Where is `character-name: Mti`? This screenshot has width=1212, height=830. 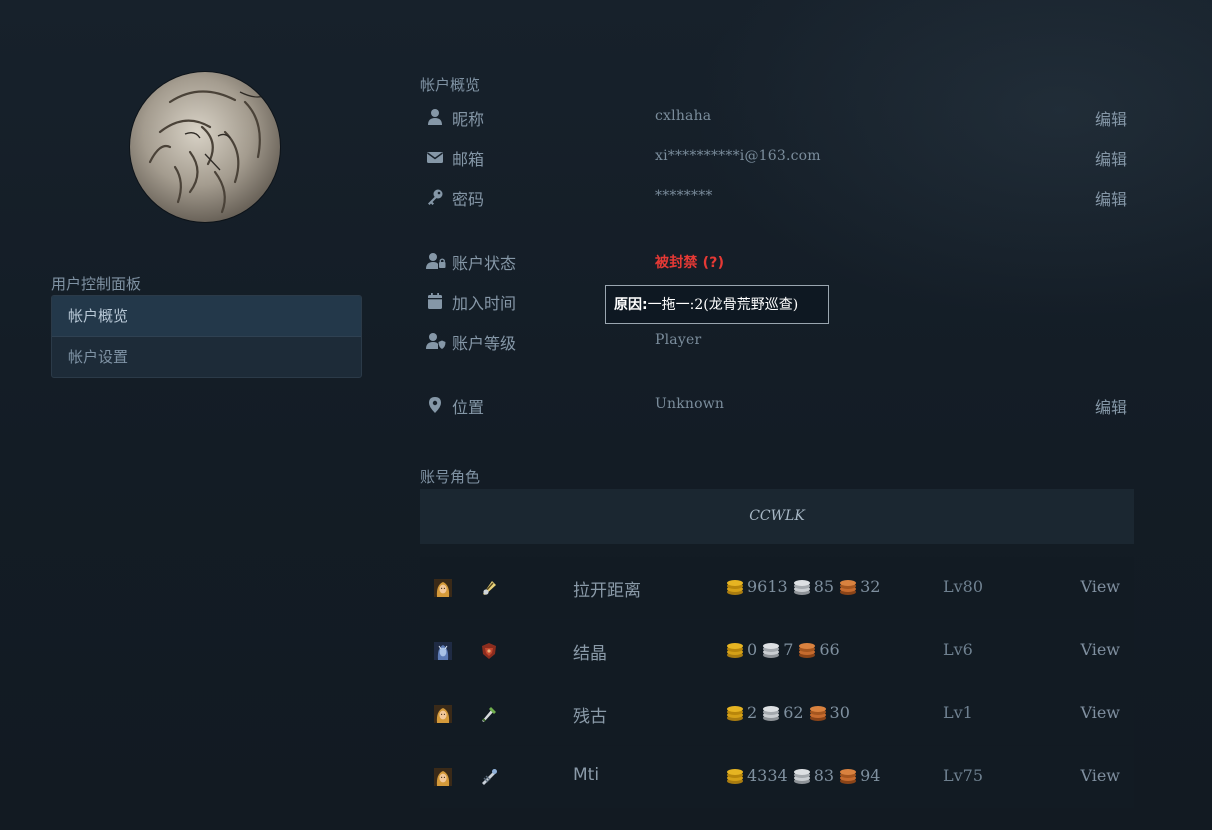
character-name: Mti is located at coordinates (586, 775).